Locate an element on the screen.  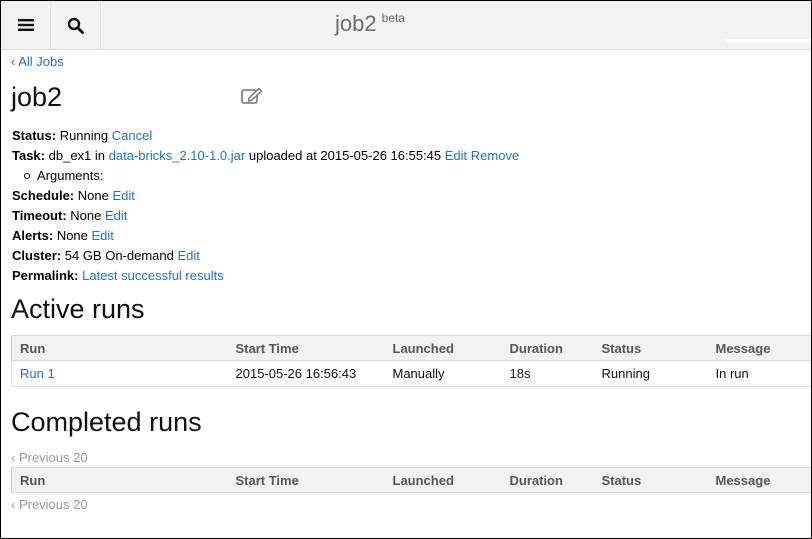
menu-button is located at coordinates (26, 25).